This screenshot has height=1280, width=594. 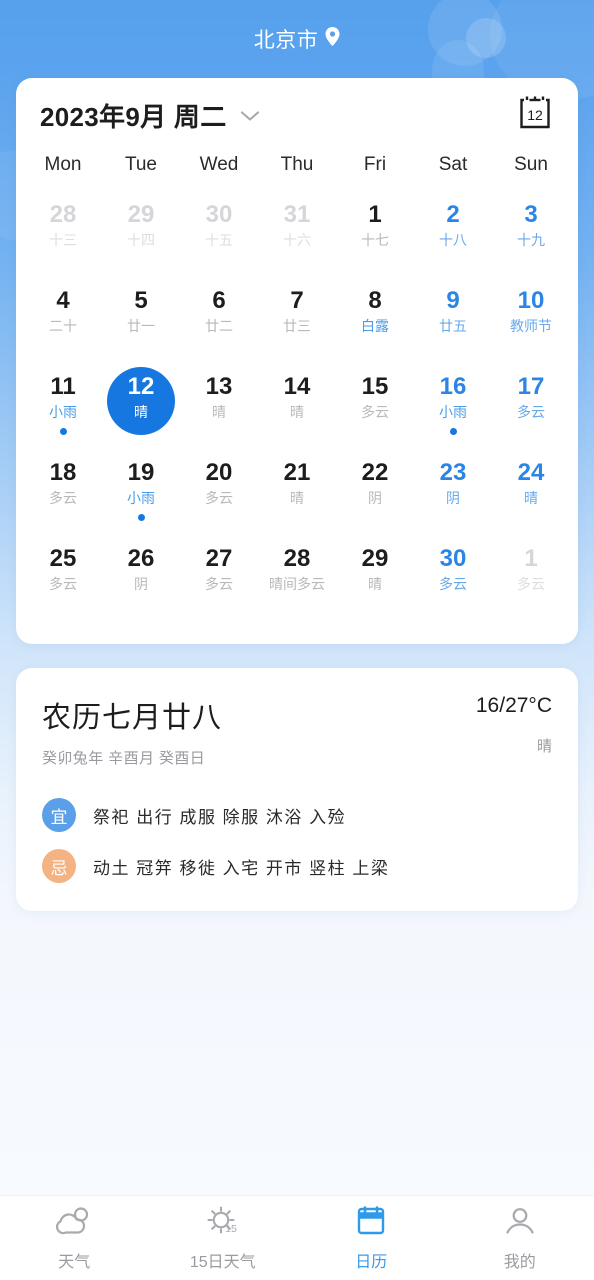 I want to click on day-number: 5, so click(x=141, y=300).